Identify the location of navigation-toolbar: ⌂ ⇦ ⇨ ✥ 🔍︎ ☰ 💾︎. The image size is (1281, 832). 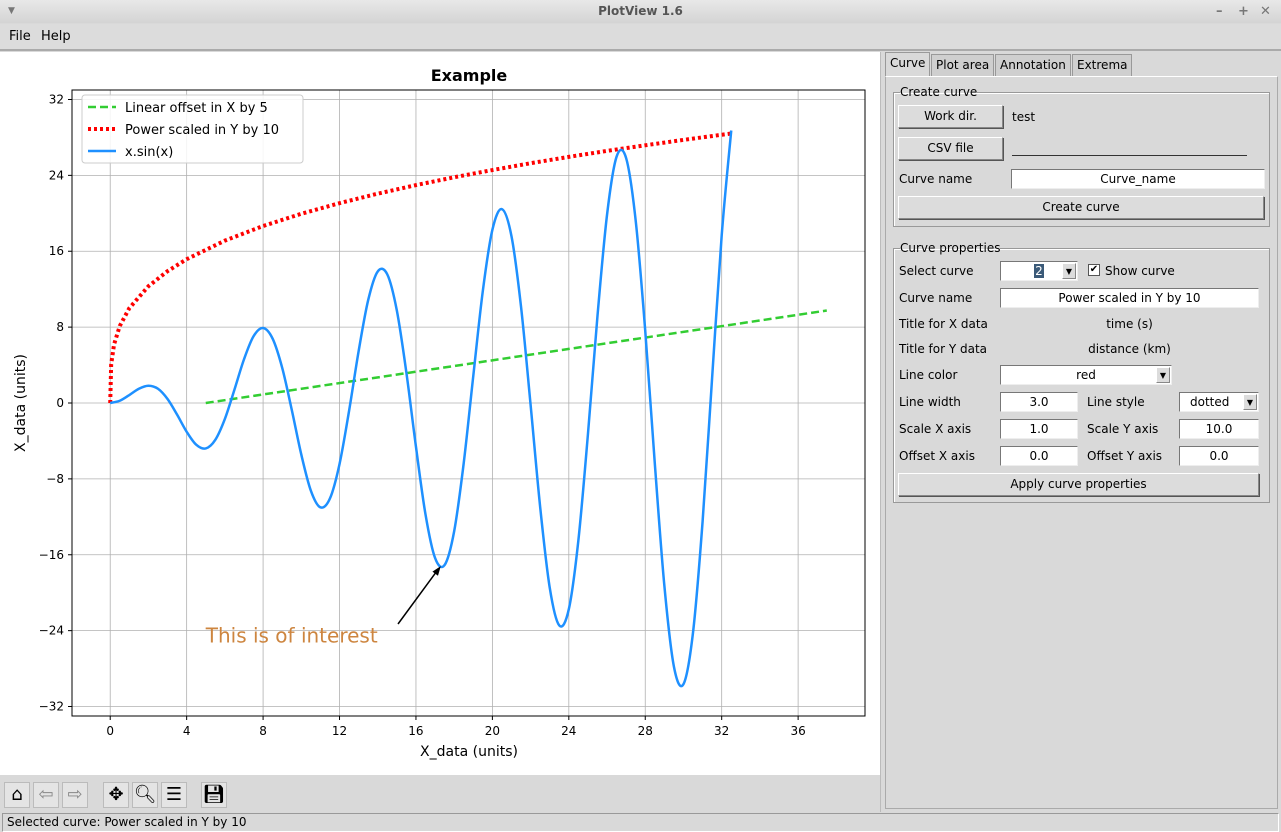
(440, 794).